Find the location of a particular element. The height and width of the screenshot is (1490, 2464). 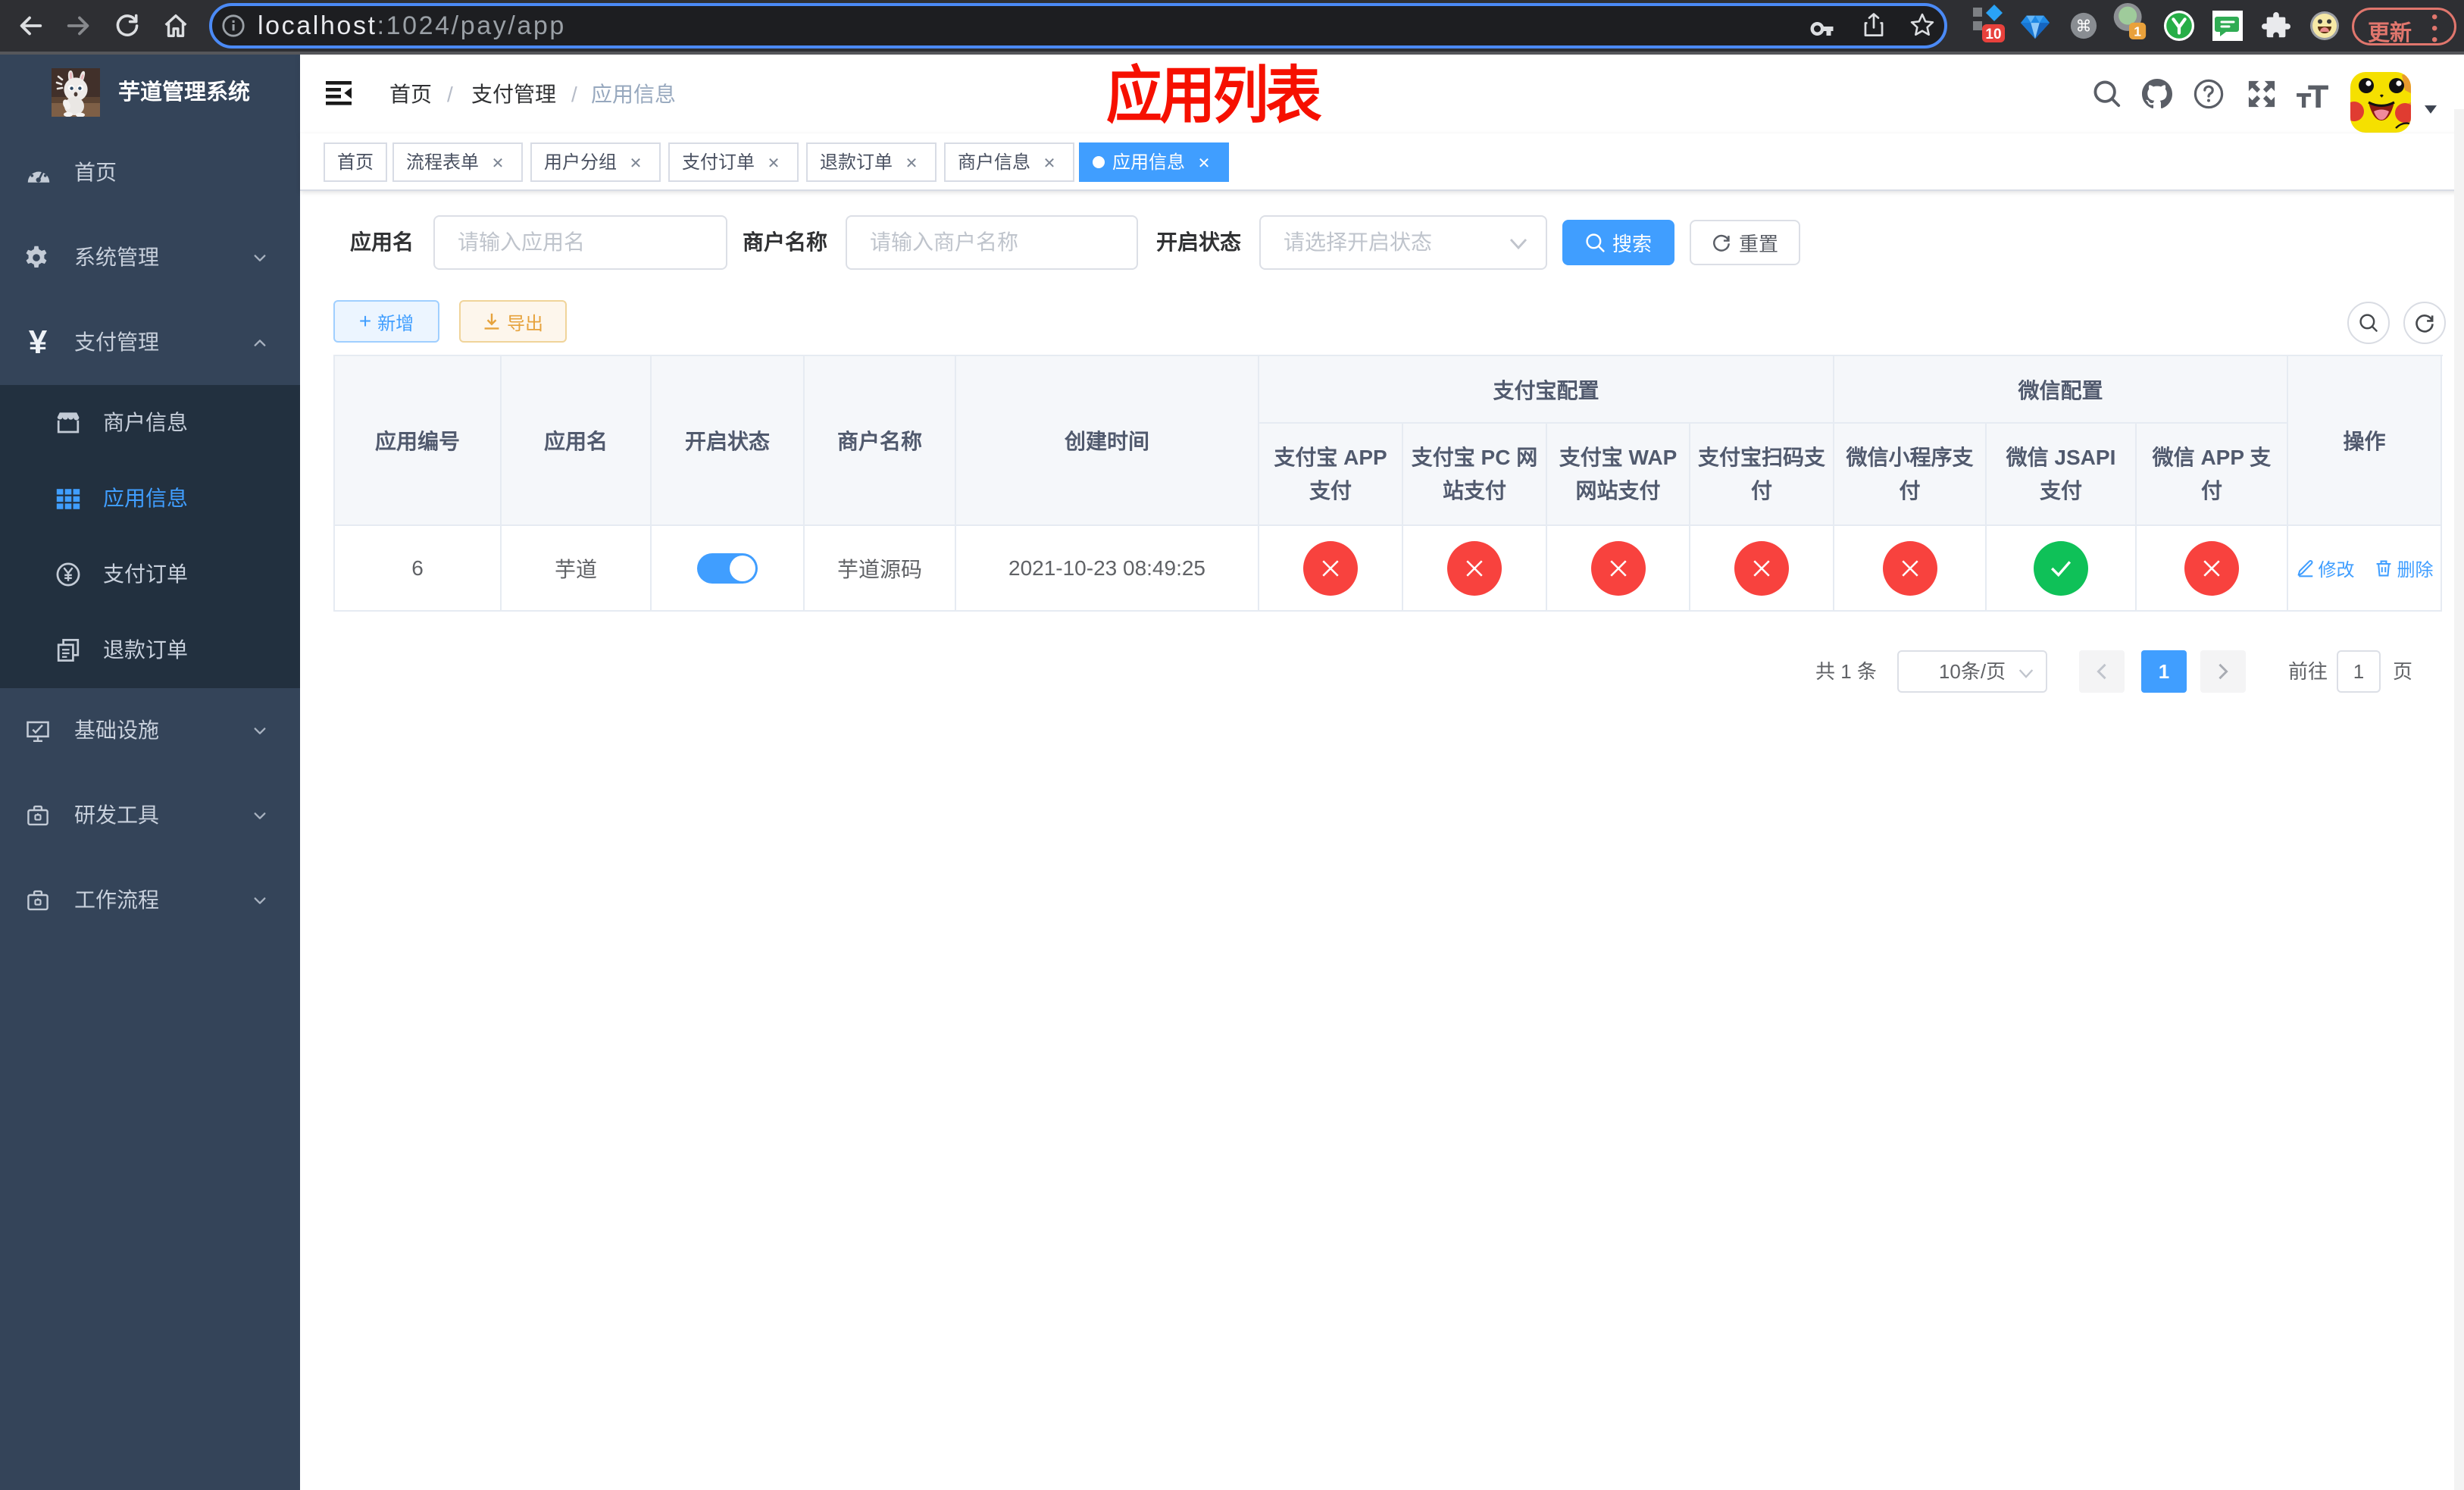

svg-text: 1 is located at coordinates (2137, 31).